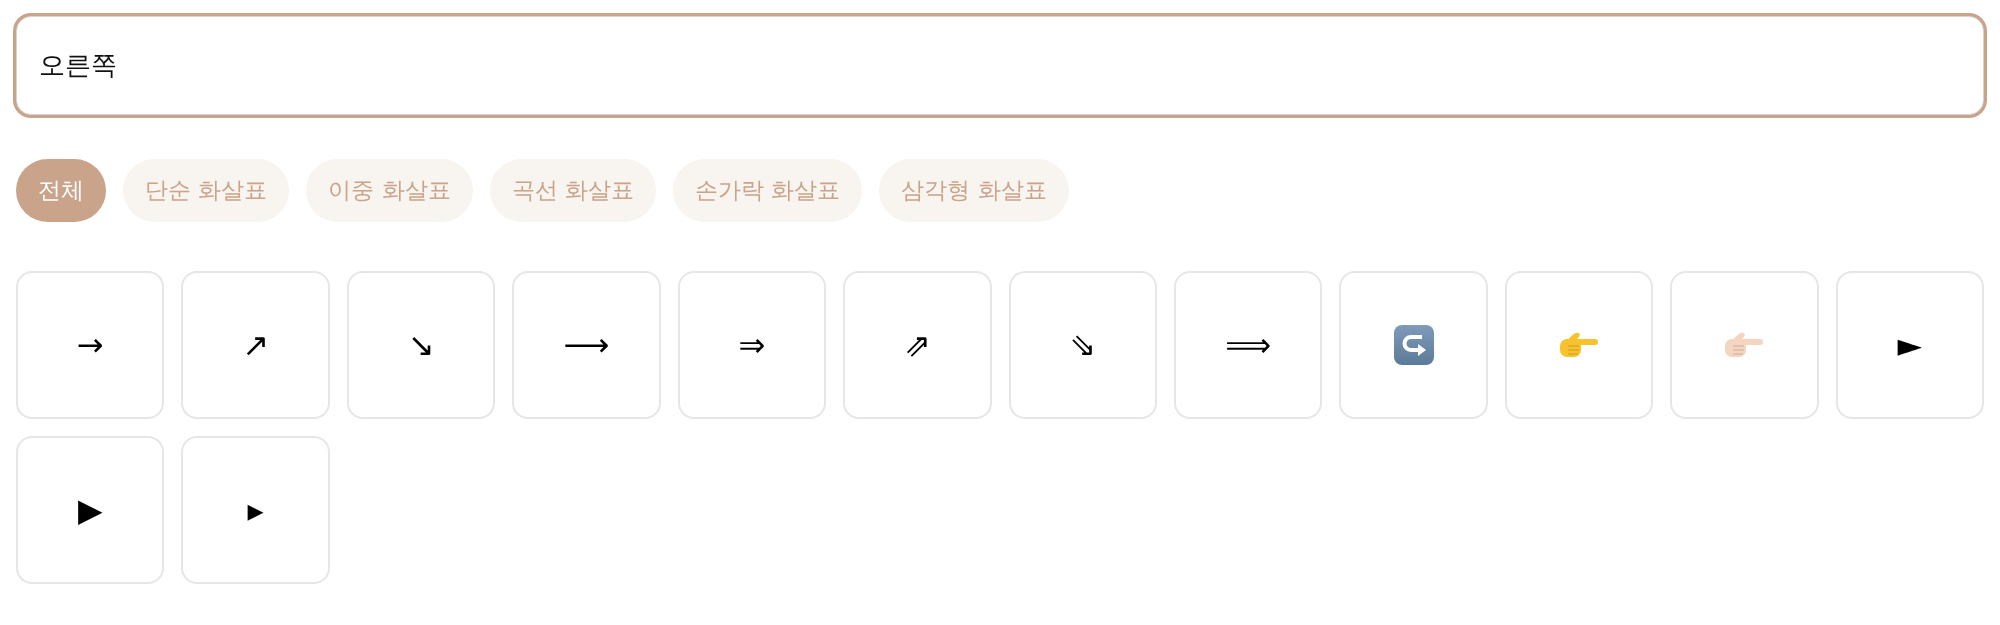 This screenshot has height=625, width=2000. What do you see at coordinates (90, 345) in the screenshot?
I see `symbol-tile: →` at bounding box center [90, 345].